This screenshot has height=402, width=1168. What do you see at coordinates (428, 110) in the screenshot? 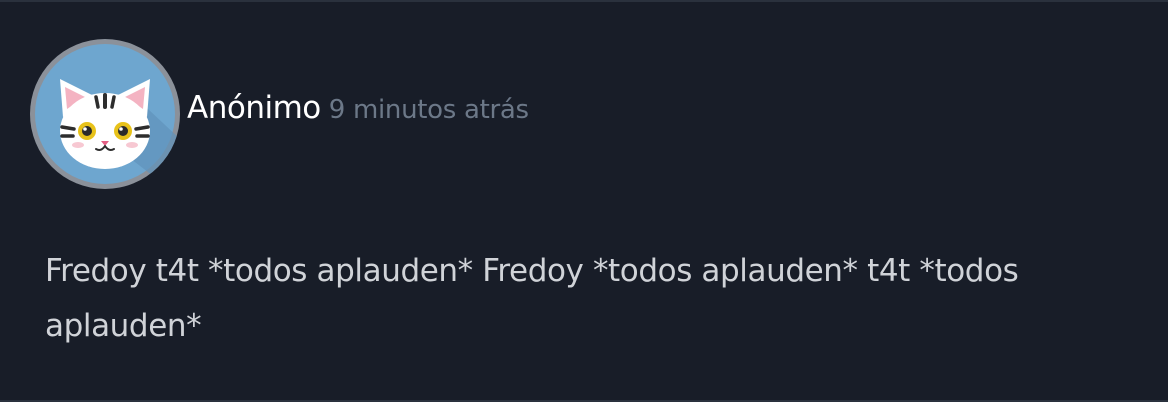
I see `timestamp: 9 minutos atrás` at bounding box center [428, 110].